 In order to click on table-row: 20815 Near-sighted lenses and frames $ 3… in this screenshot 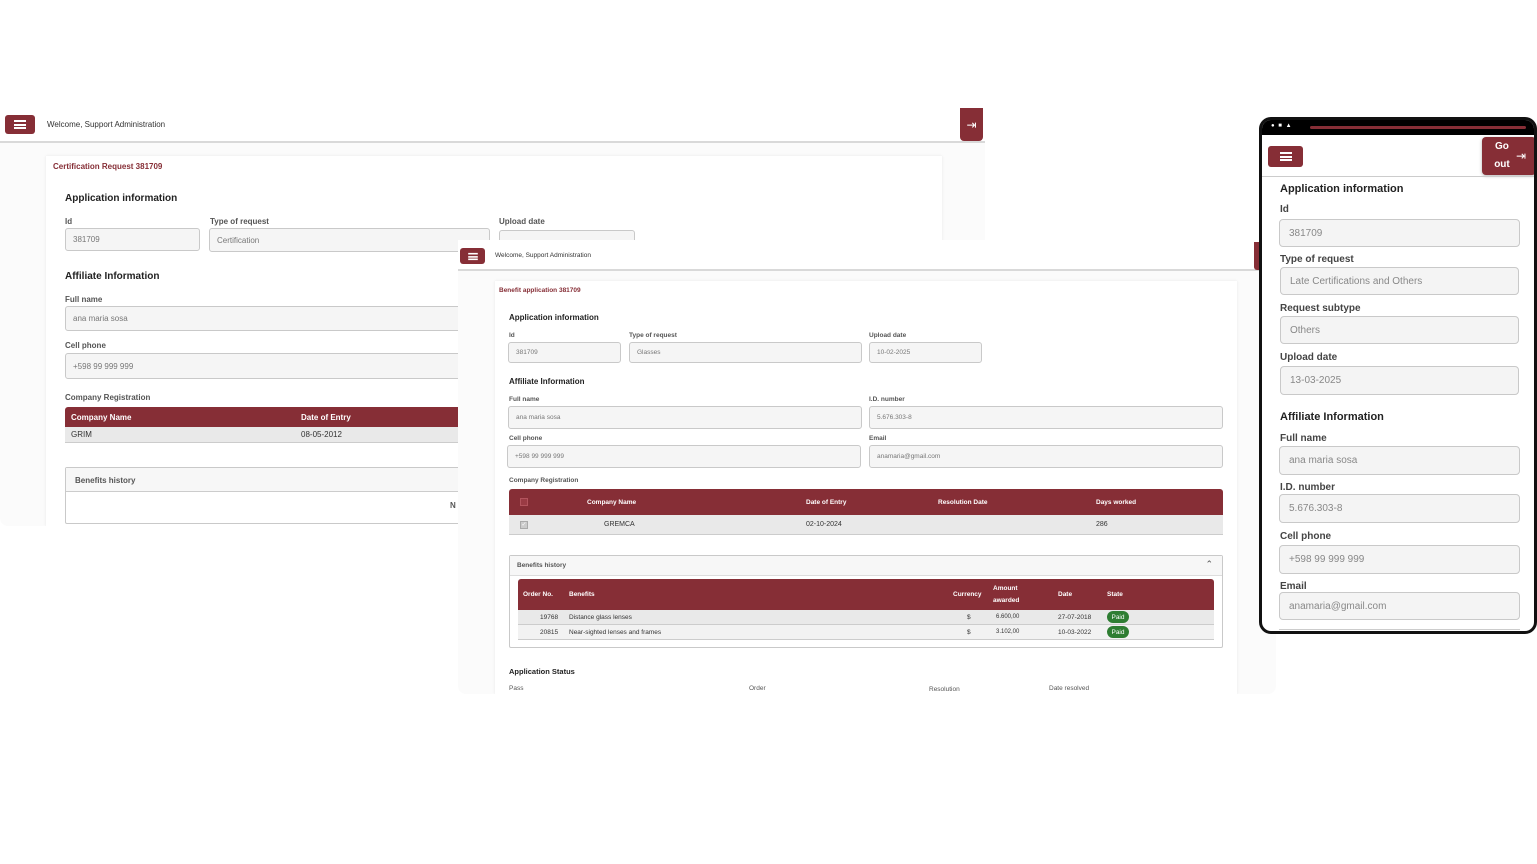, I will do `click(866, 632)`.